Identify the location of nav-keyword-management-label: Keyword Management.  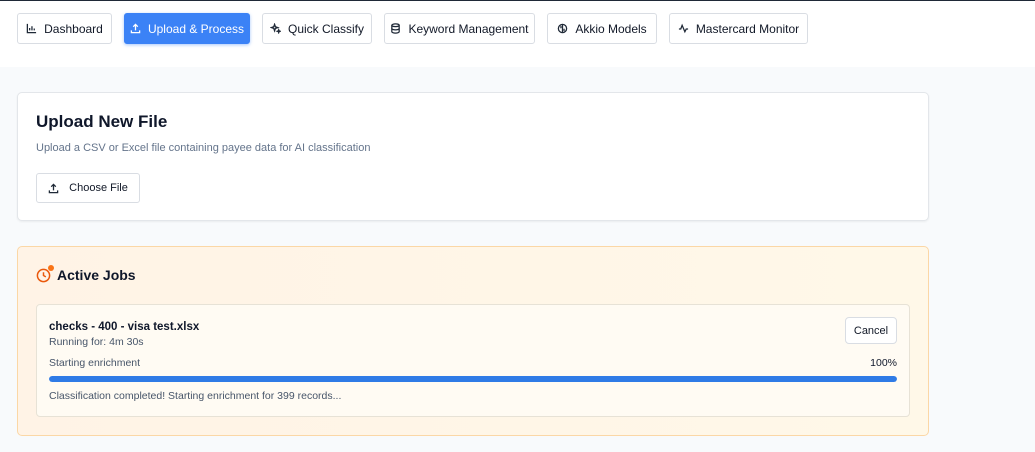
(468, 28).